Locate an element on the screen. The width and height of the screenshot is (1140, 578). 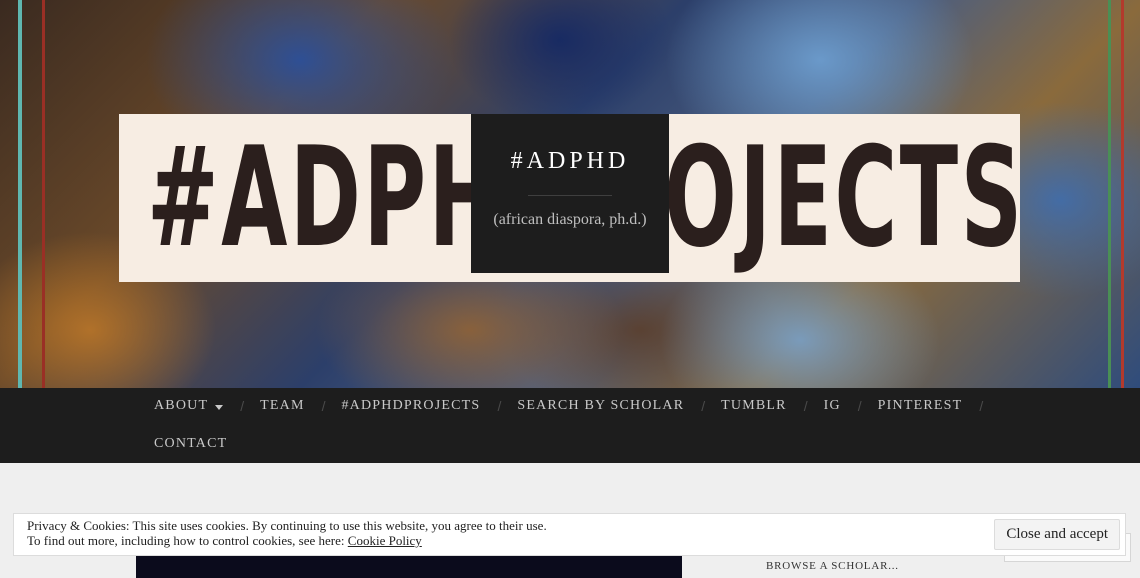
nav-item-pinterest: PINTEREST is located at coordinates (920, 406).